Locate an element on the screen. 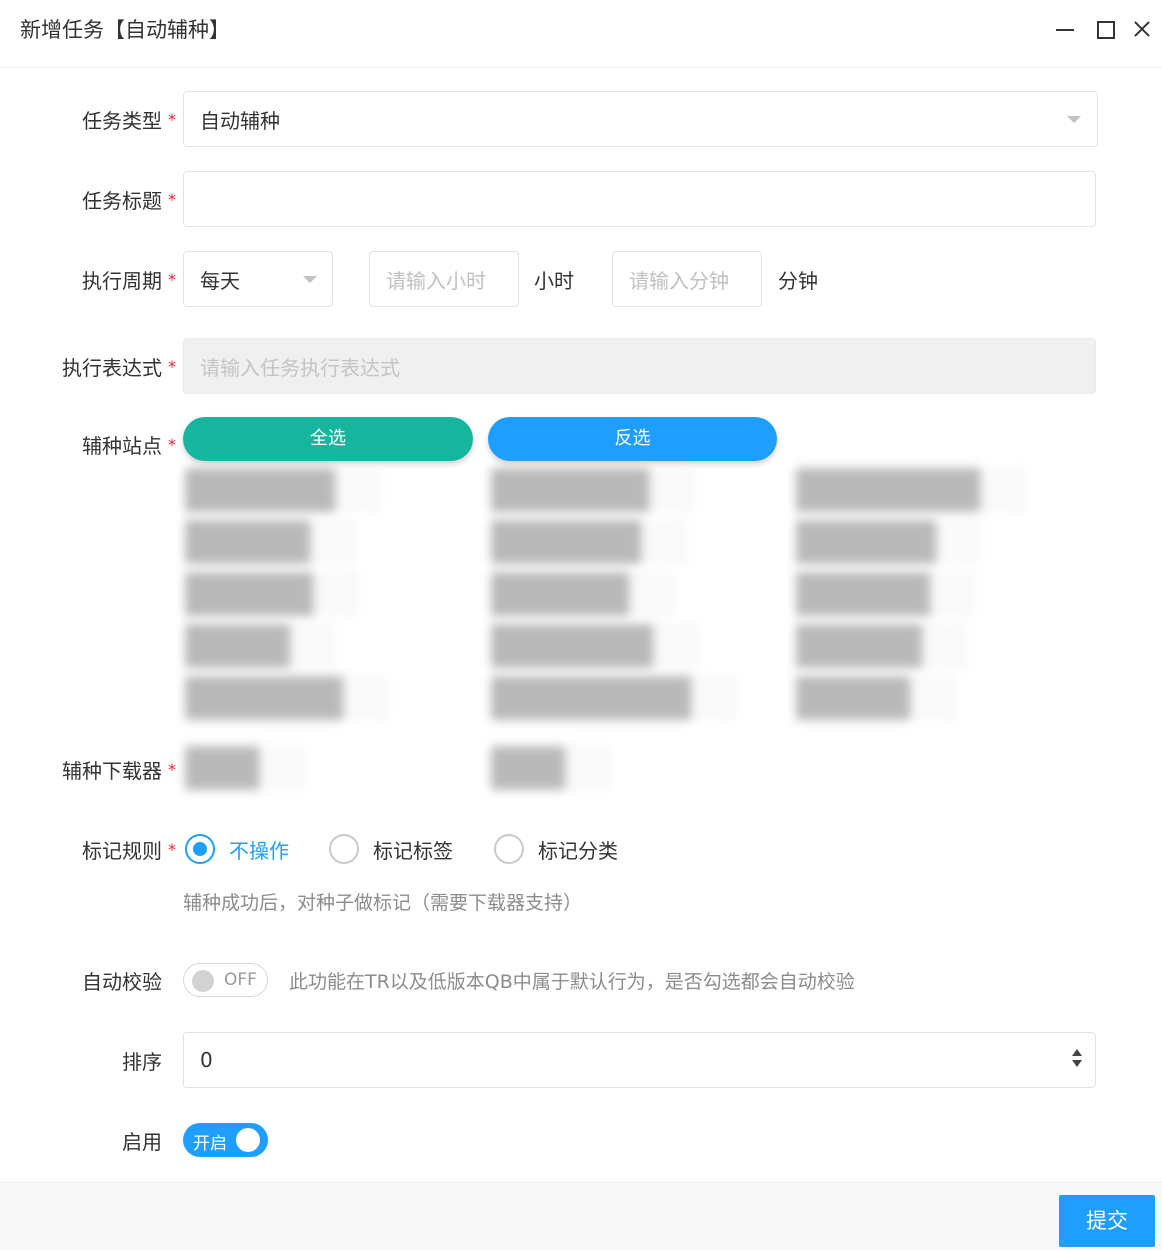  sort-input: 0 is located at coordinates (639, 1060).